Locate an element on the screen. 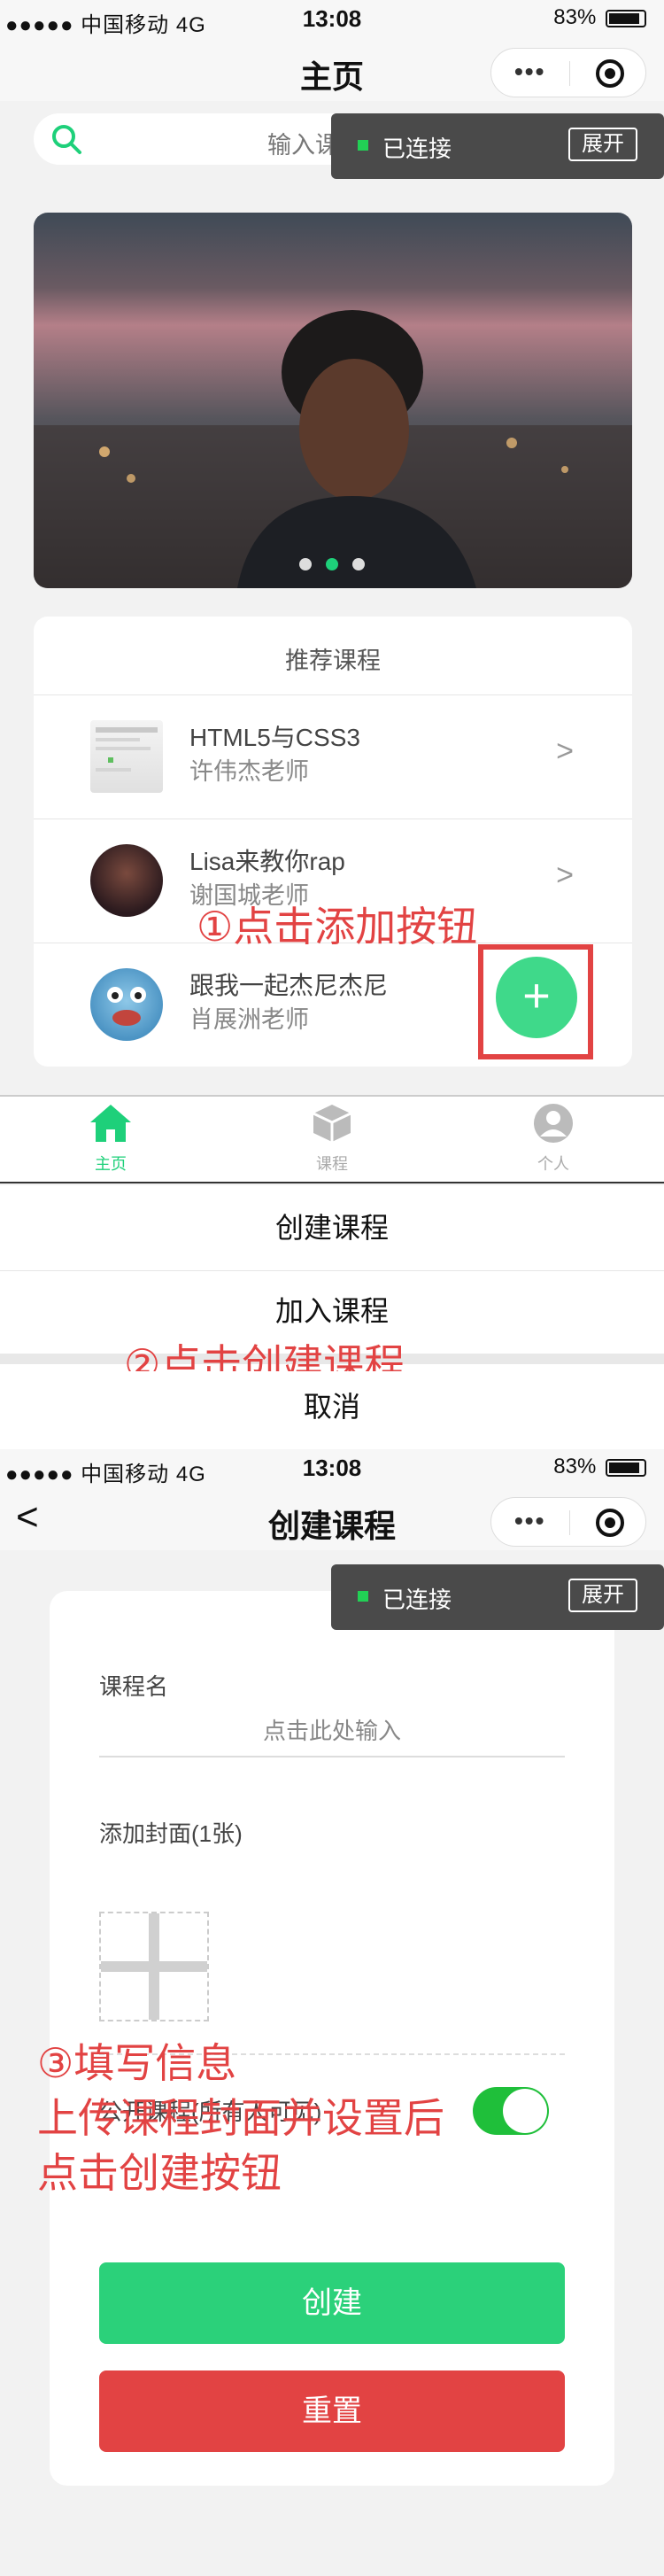 Image resolution: width=664 pixels, height=2576 pixels. search-icon is located at coordinates (66, 139).